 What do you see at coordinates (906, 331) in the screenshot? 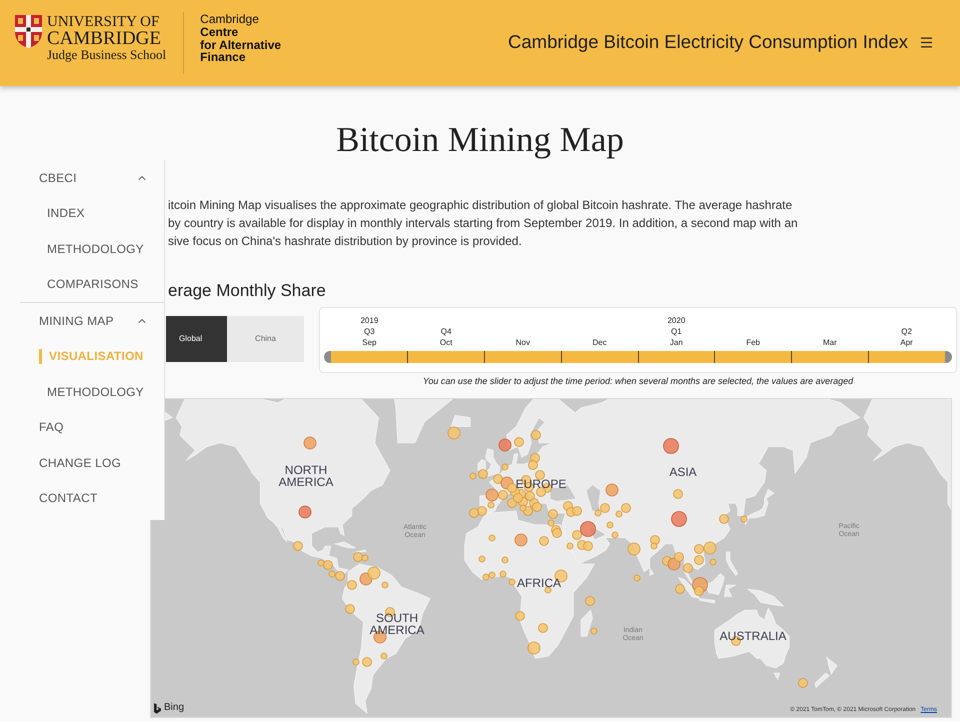
I see `quarter-label: Q2` at bounding box center [906, 331].